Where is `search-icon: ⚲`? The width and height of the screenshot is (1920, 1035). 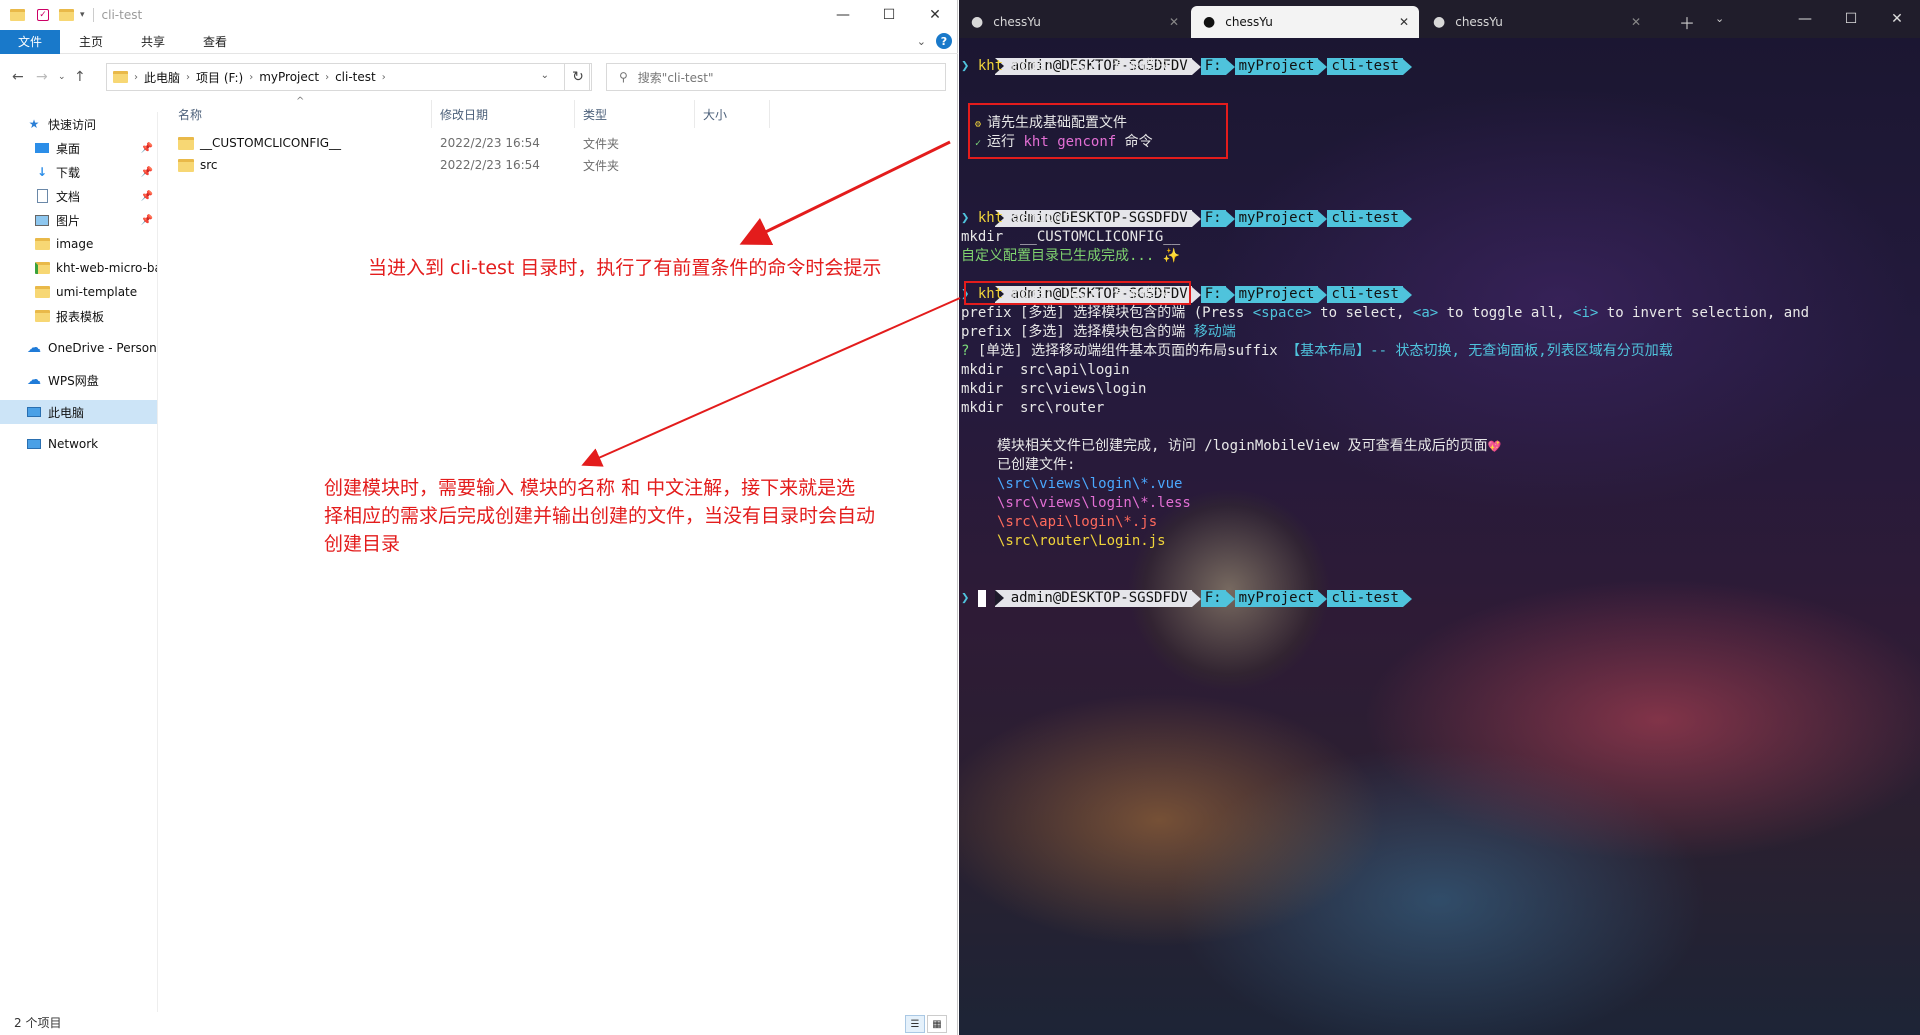
search-icon: ⚲ is located at coordinates (623, 77).